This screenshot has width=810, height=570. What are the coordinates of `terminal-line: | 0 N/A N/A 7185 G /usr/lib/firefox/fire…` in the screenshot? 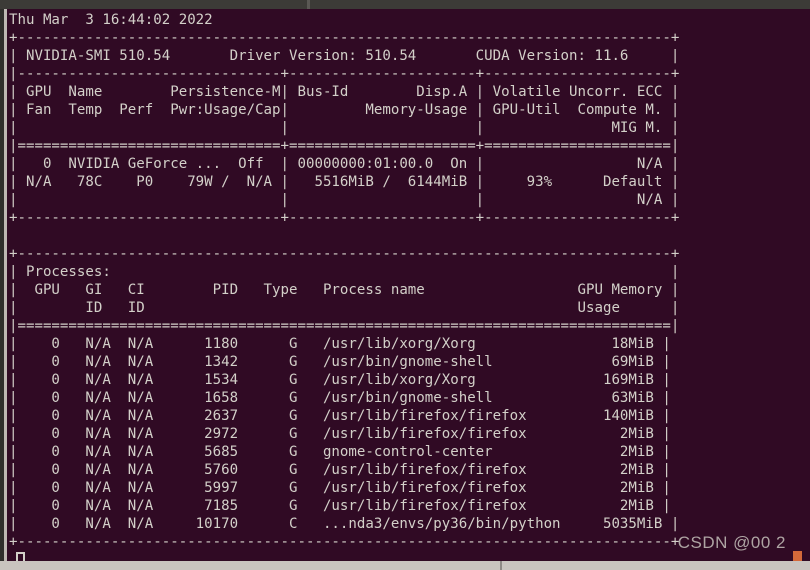 It's located at (340, 506).